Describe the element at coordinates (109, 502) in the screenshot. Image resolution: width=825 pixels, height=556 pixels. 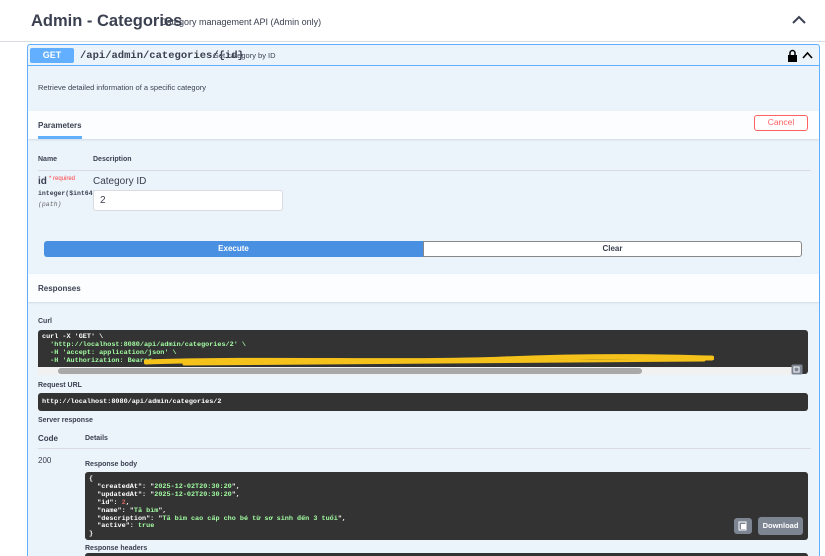
I see `json-line: "id": 2,` at that location.